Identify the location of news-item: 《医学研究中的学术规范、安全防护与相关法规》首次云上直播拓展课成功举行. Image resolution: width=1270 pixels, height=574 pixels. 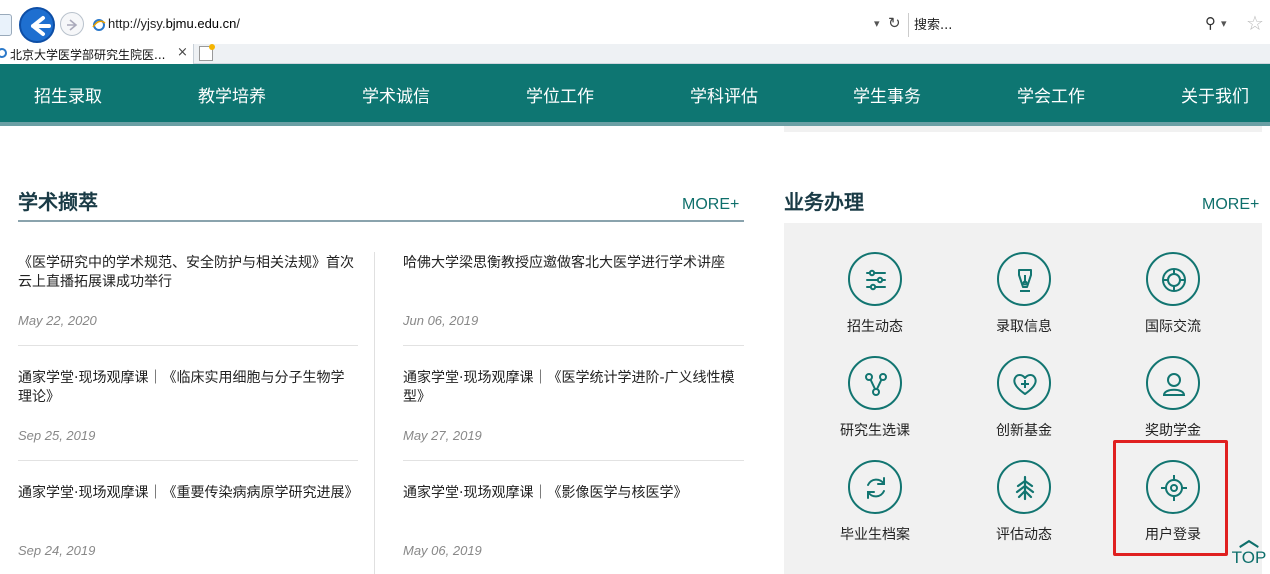
(188, 273).